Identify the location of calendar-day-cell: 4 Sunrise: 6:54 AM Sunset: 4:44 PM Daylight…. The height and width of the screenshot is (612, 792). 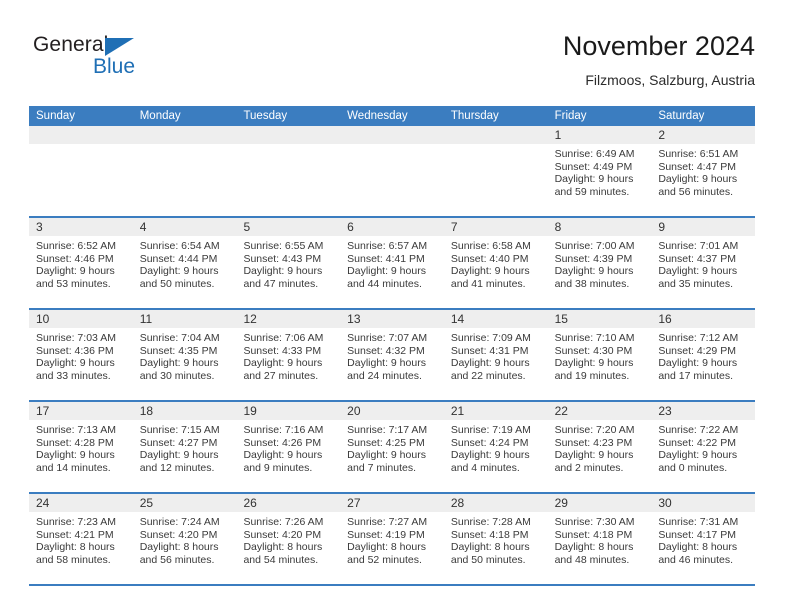
(184, 263).